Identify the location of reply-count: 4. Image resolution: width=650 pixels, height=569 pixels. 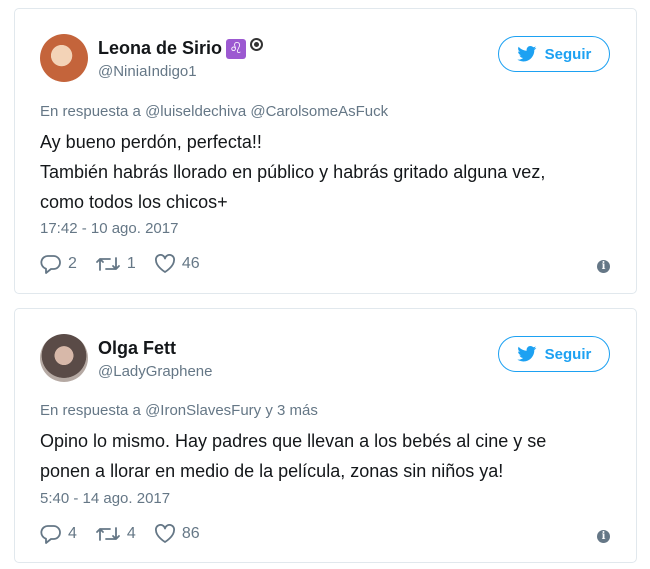
(72, 533).